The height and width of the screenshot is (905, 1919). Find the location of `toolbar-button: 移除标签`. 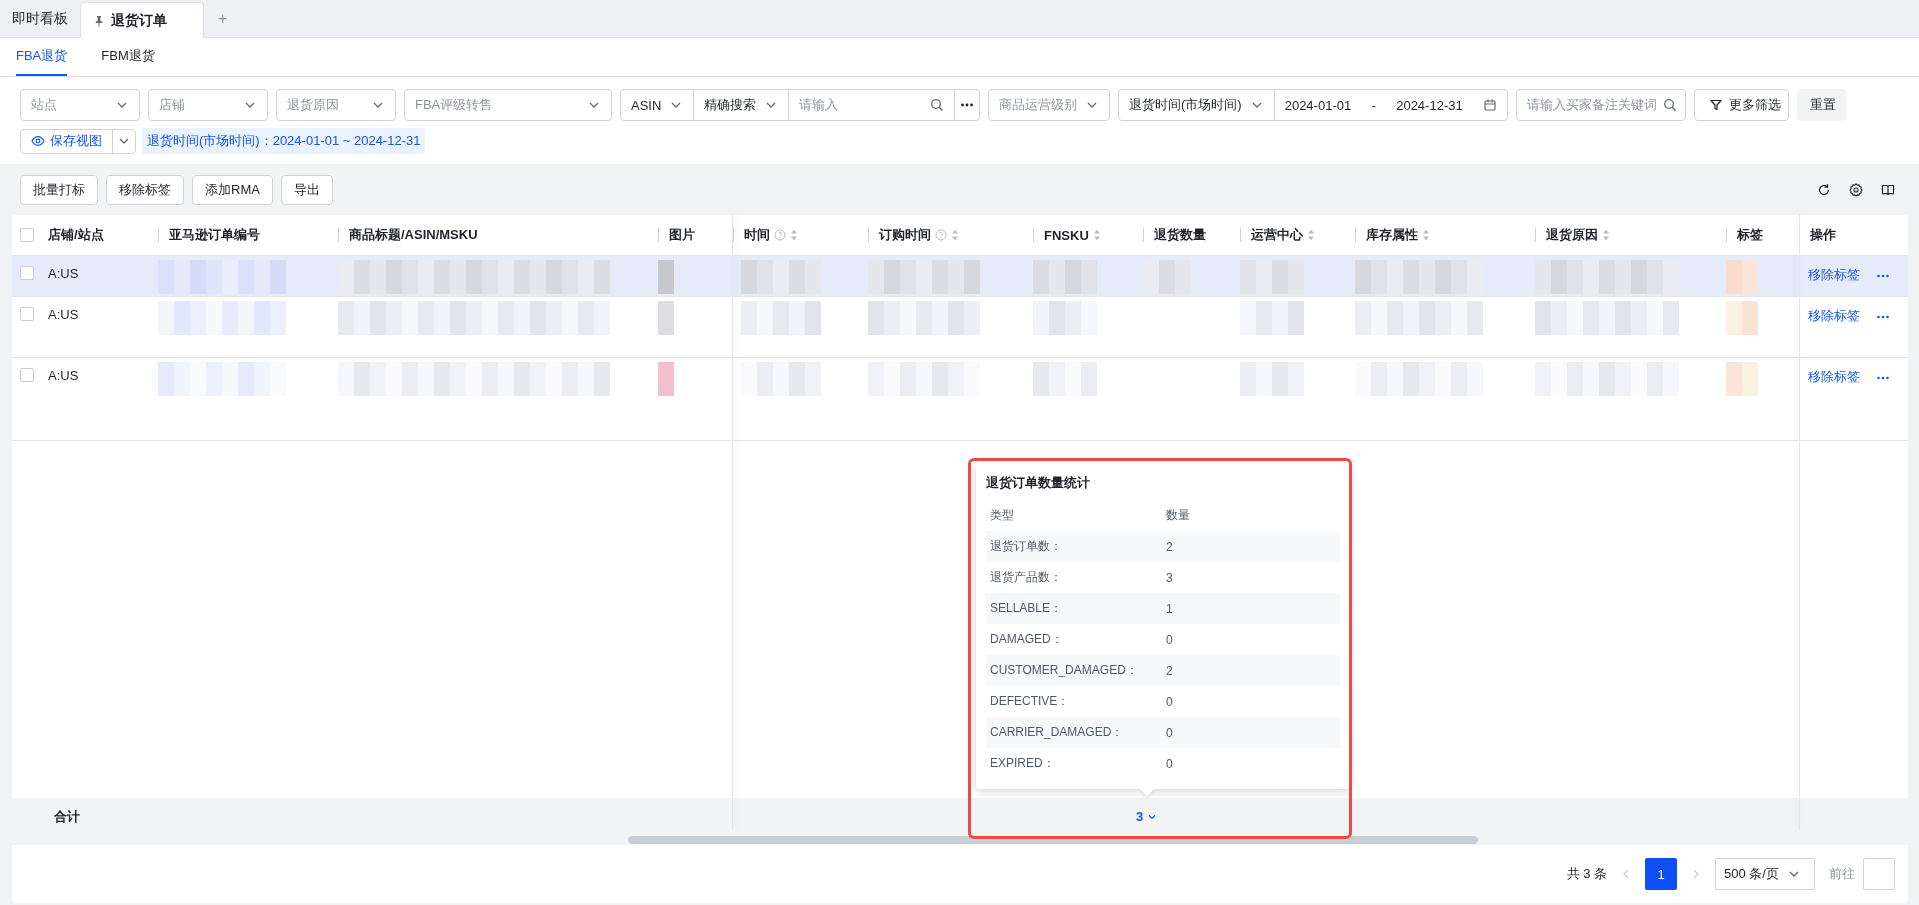

toolbar-button: 移除标签 is located at coordinates (145, 190).